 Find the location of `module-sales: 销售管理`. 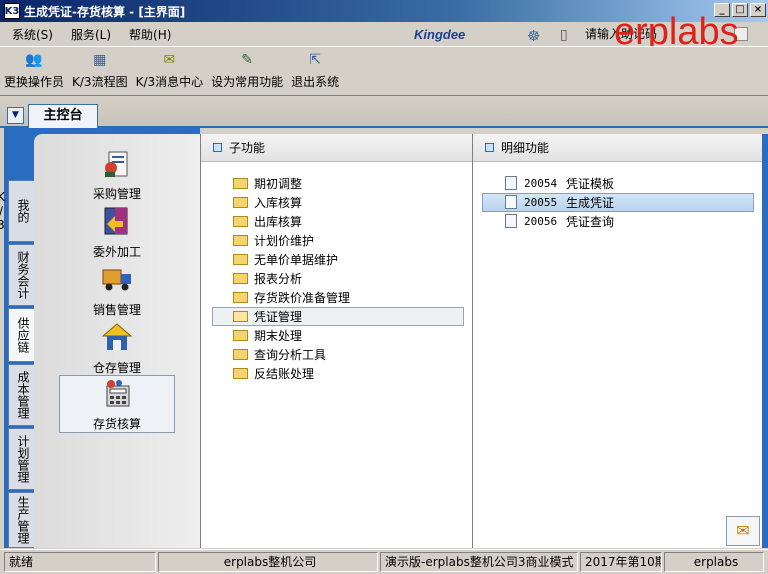

module-sales: 销售管理 is located at coordinates (117, 291).